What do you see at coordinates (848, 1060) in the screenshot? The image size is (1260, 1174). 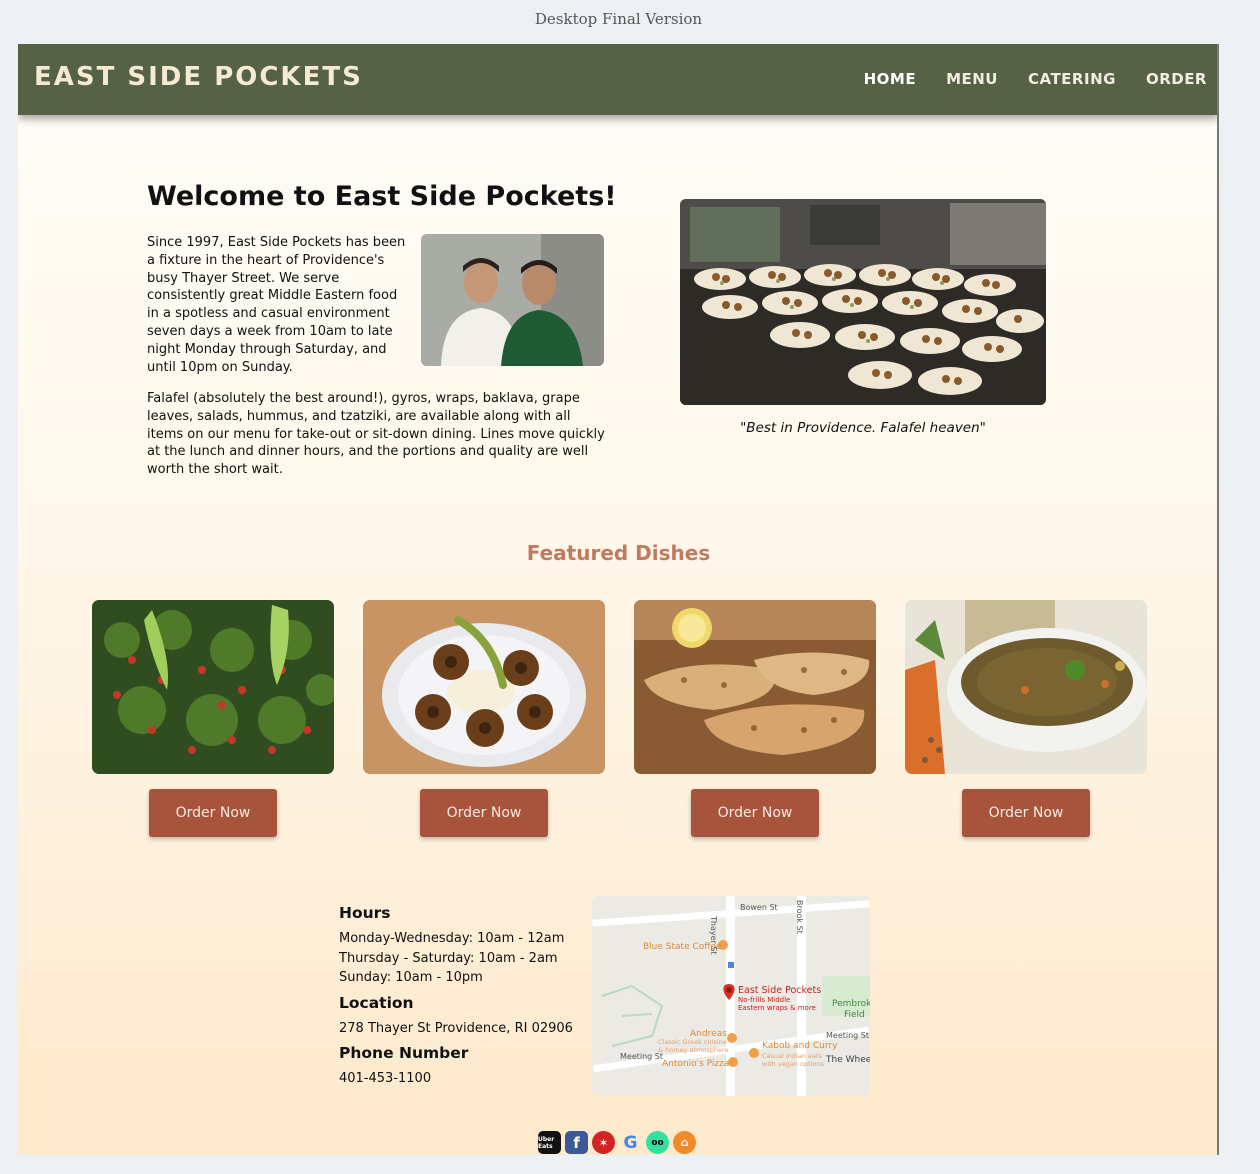 I see `map-place-label: The Wheel` at bounding box center [848, 1060].